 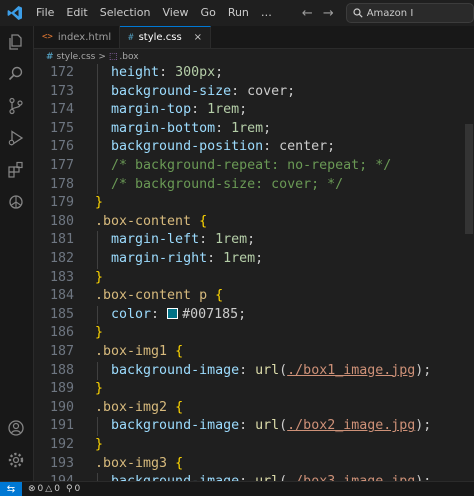 I want to click on code-text: .box-content p {, so click(x=159, y=296).